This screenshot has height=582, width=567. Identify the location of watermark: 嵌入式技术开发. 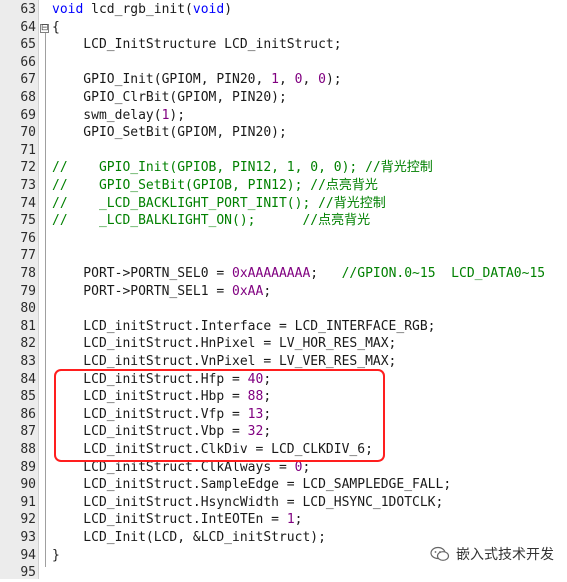
(492, 554).